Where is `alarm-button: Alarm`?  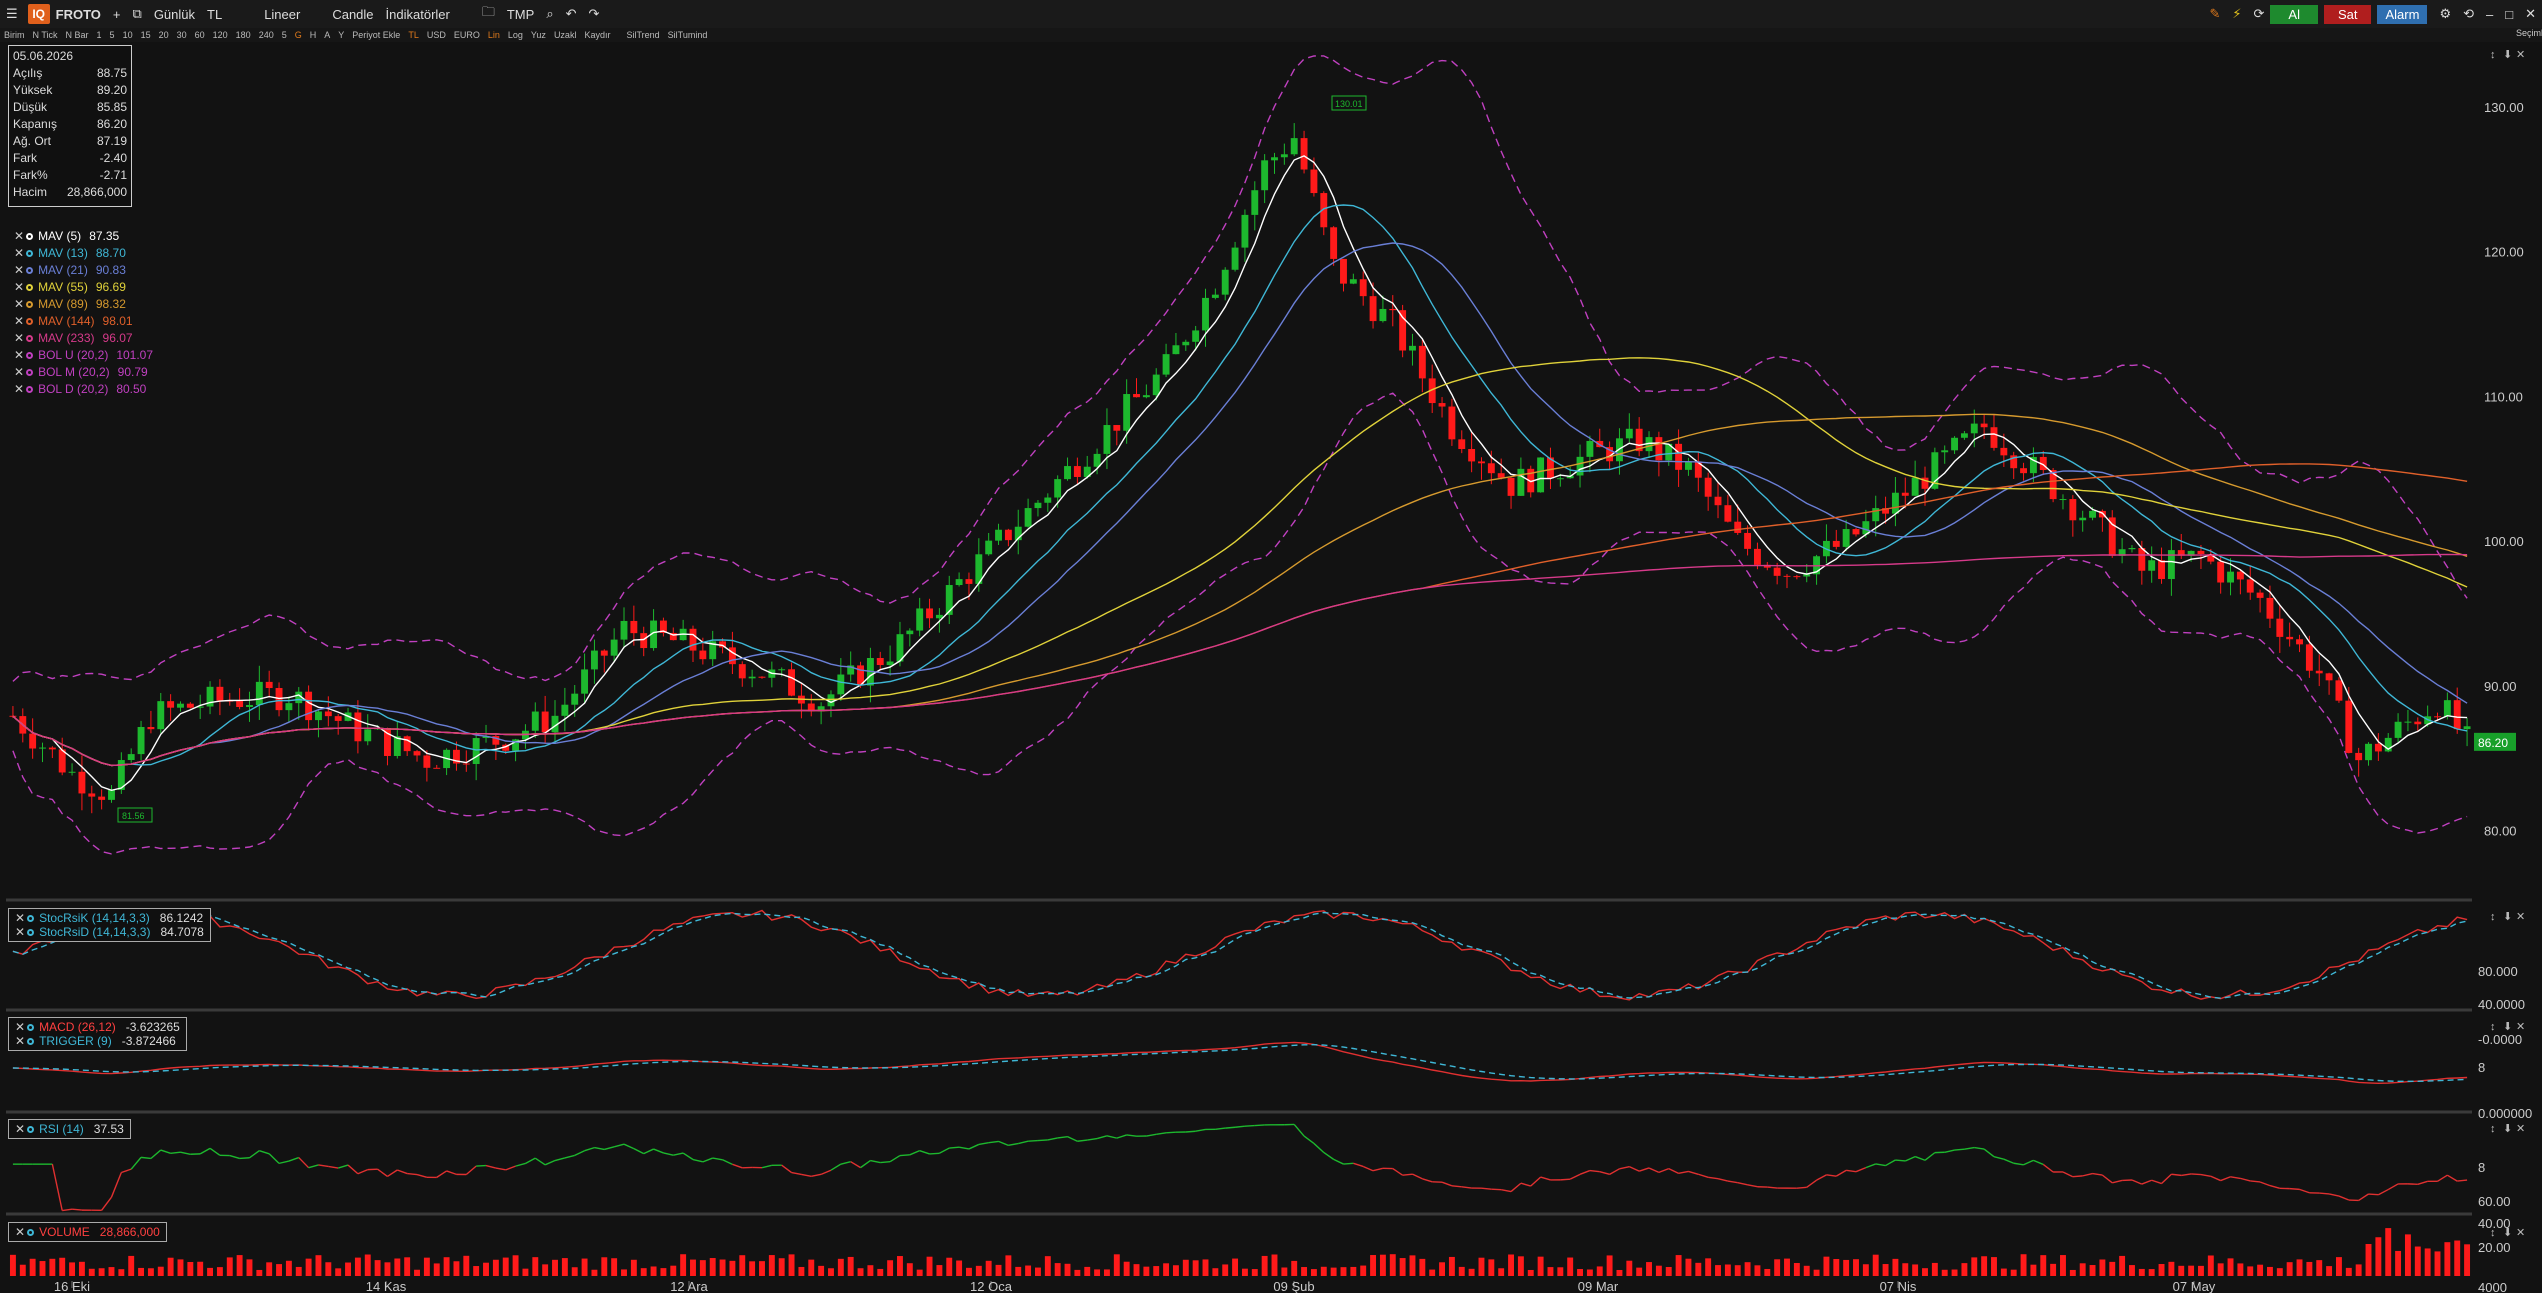 alarm-button: Alarm is located at coordinates (2402, 14).